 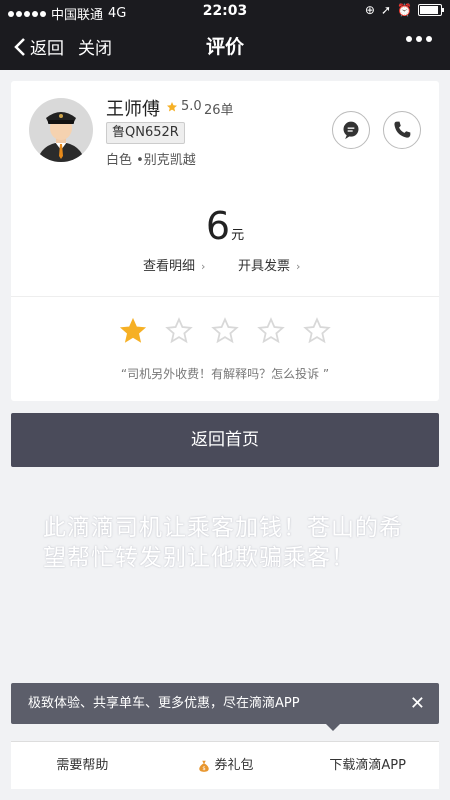 I want to click on star-rating, so click(x=225, y=331).